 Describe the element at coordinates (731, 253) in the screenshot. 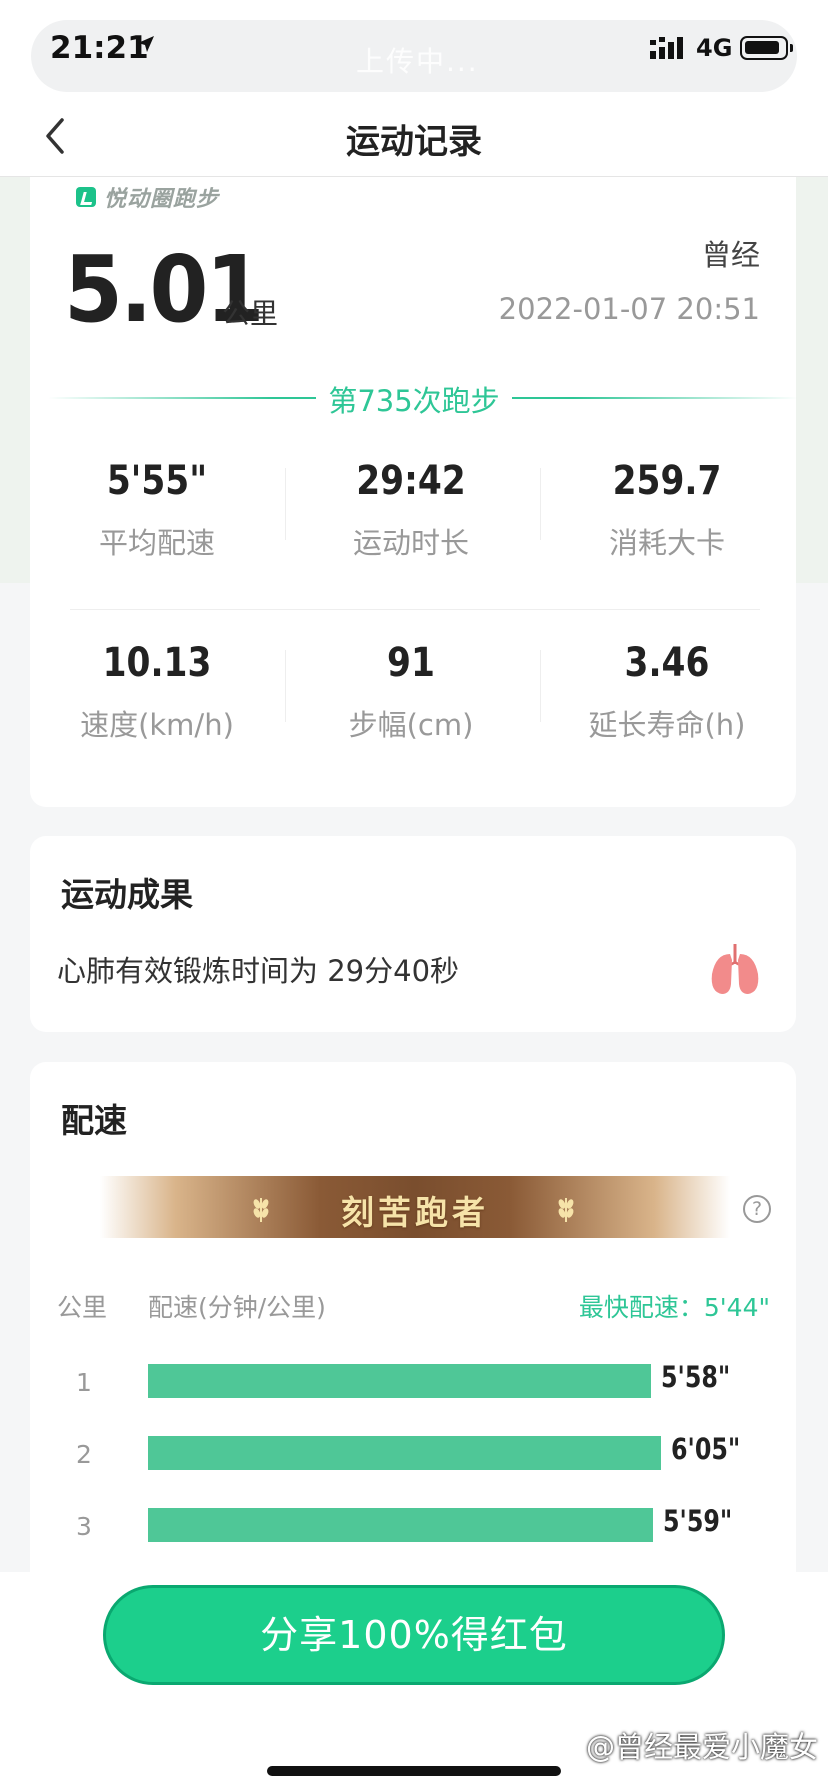

I see `username: 曾经` at that location.